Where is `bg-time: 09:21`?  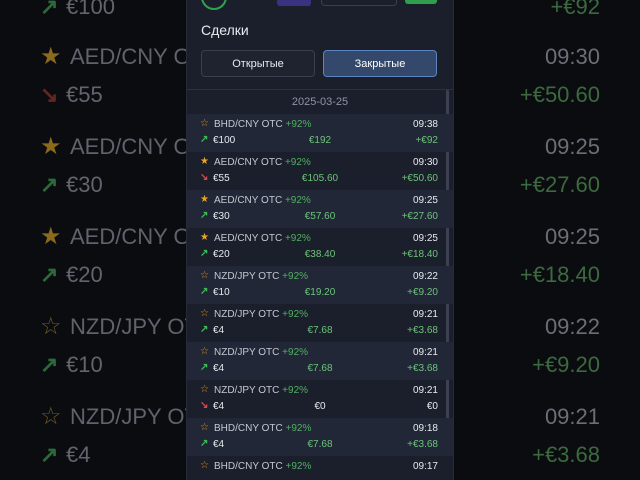
bg-time: 09:21 is located at coordinates (572, 416).